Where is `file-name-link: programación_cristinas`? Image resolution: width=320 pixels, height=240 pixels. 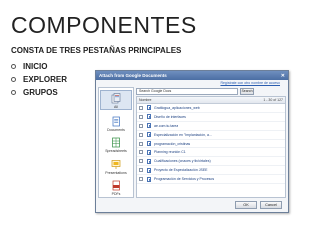
file-name-link: programación_cristinas is located at coordinates (172, 144).